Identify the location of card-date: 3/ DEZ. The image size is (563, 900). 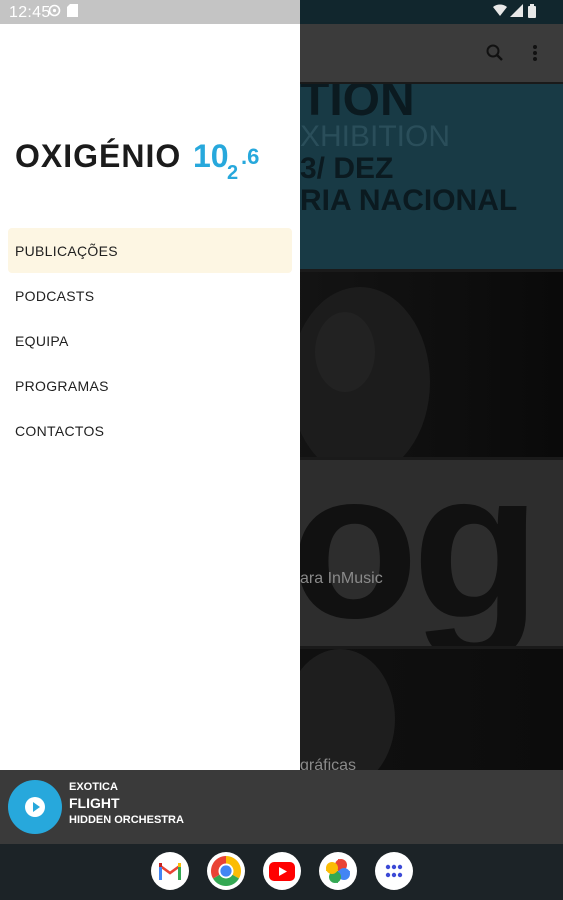
(347, 168).